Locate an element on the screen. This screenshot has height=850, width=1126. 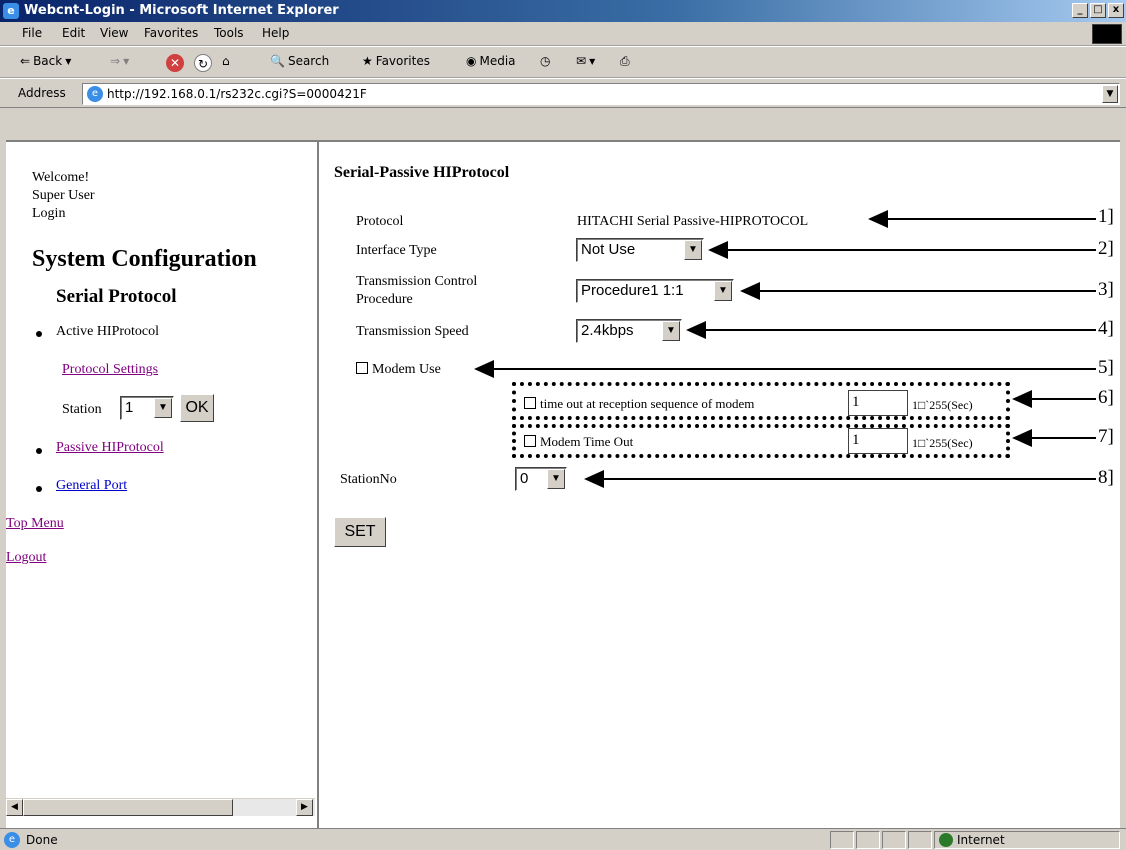
passive-hiprotocol-link: Passive HIProtocol is located at coordinates (110, 448).